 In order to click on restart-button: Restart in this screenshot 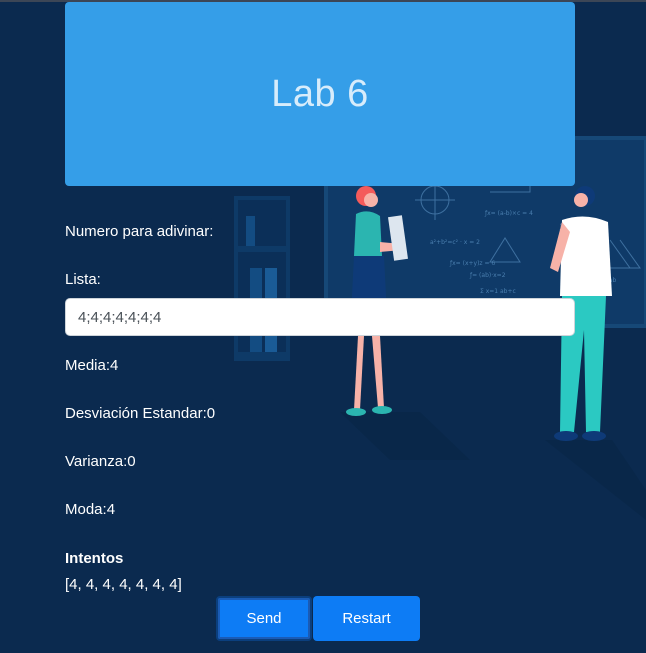, I will do `click(366, 618)`.